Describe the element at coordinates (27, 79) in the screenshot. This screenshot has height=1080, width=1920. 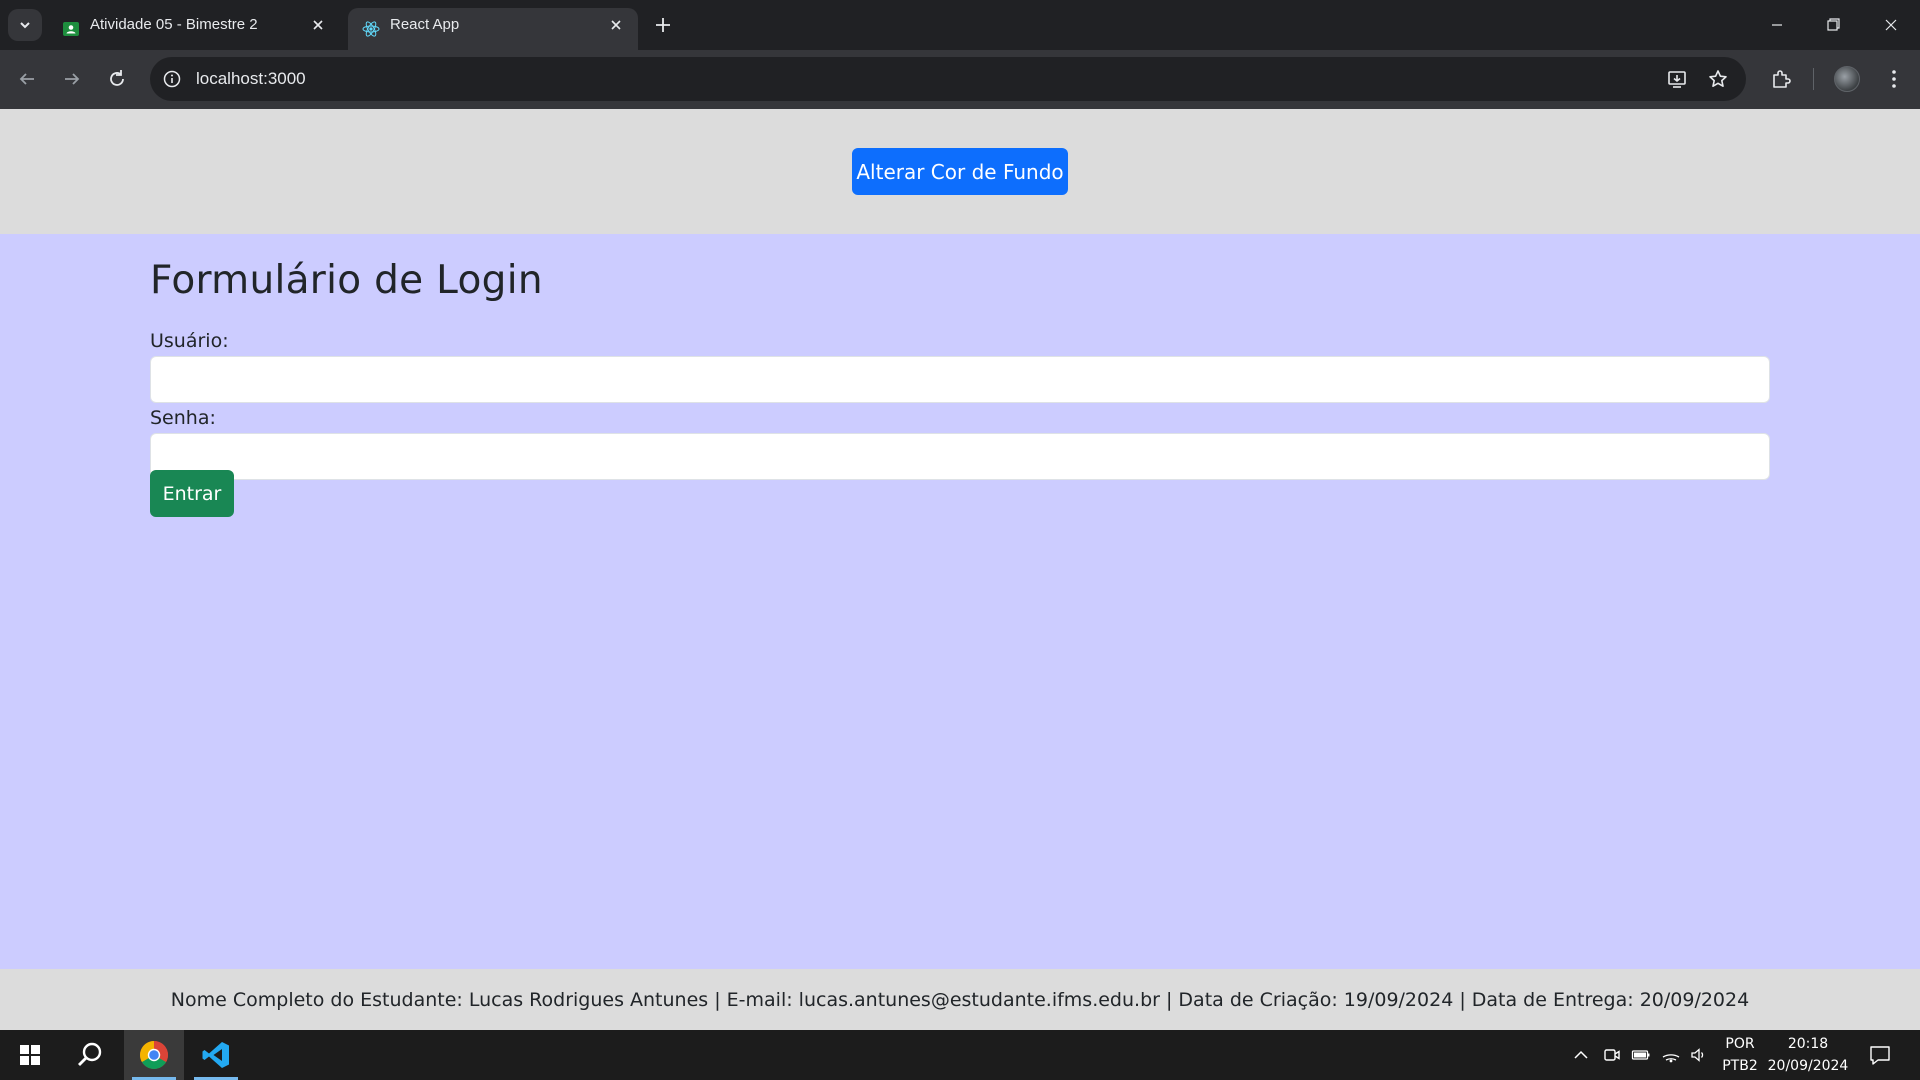
I see `back-icon` at that location.